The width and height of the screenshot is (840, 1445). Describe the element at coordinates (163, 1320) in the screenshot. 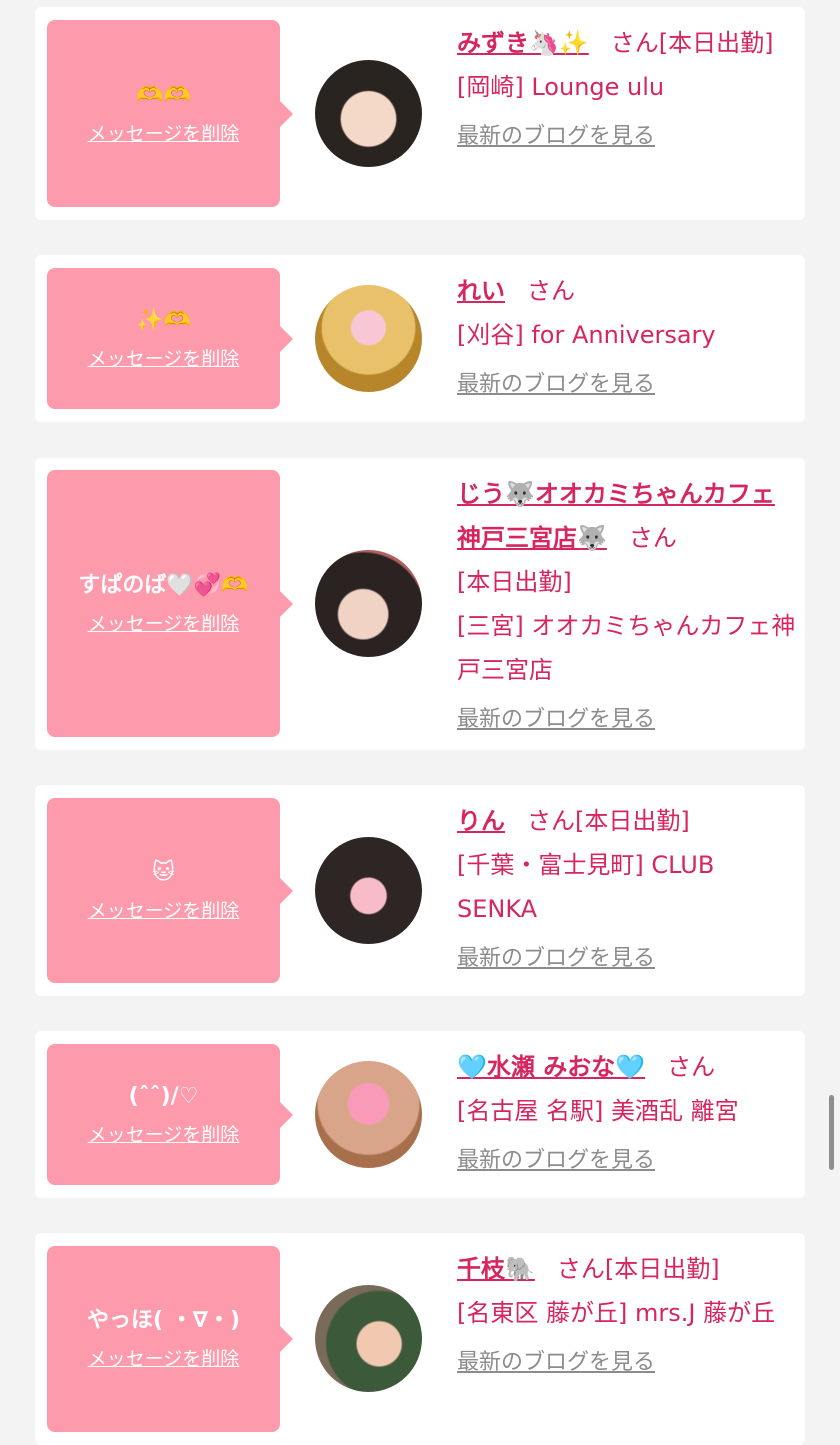

I see `message-text: やっほ( ・∇・)` at that location.